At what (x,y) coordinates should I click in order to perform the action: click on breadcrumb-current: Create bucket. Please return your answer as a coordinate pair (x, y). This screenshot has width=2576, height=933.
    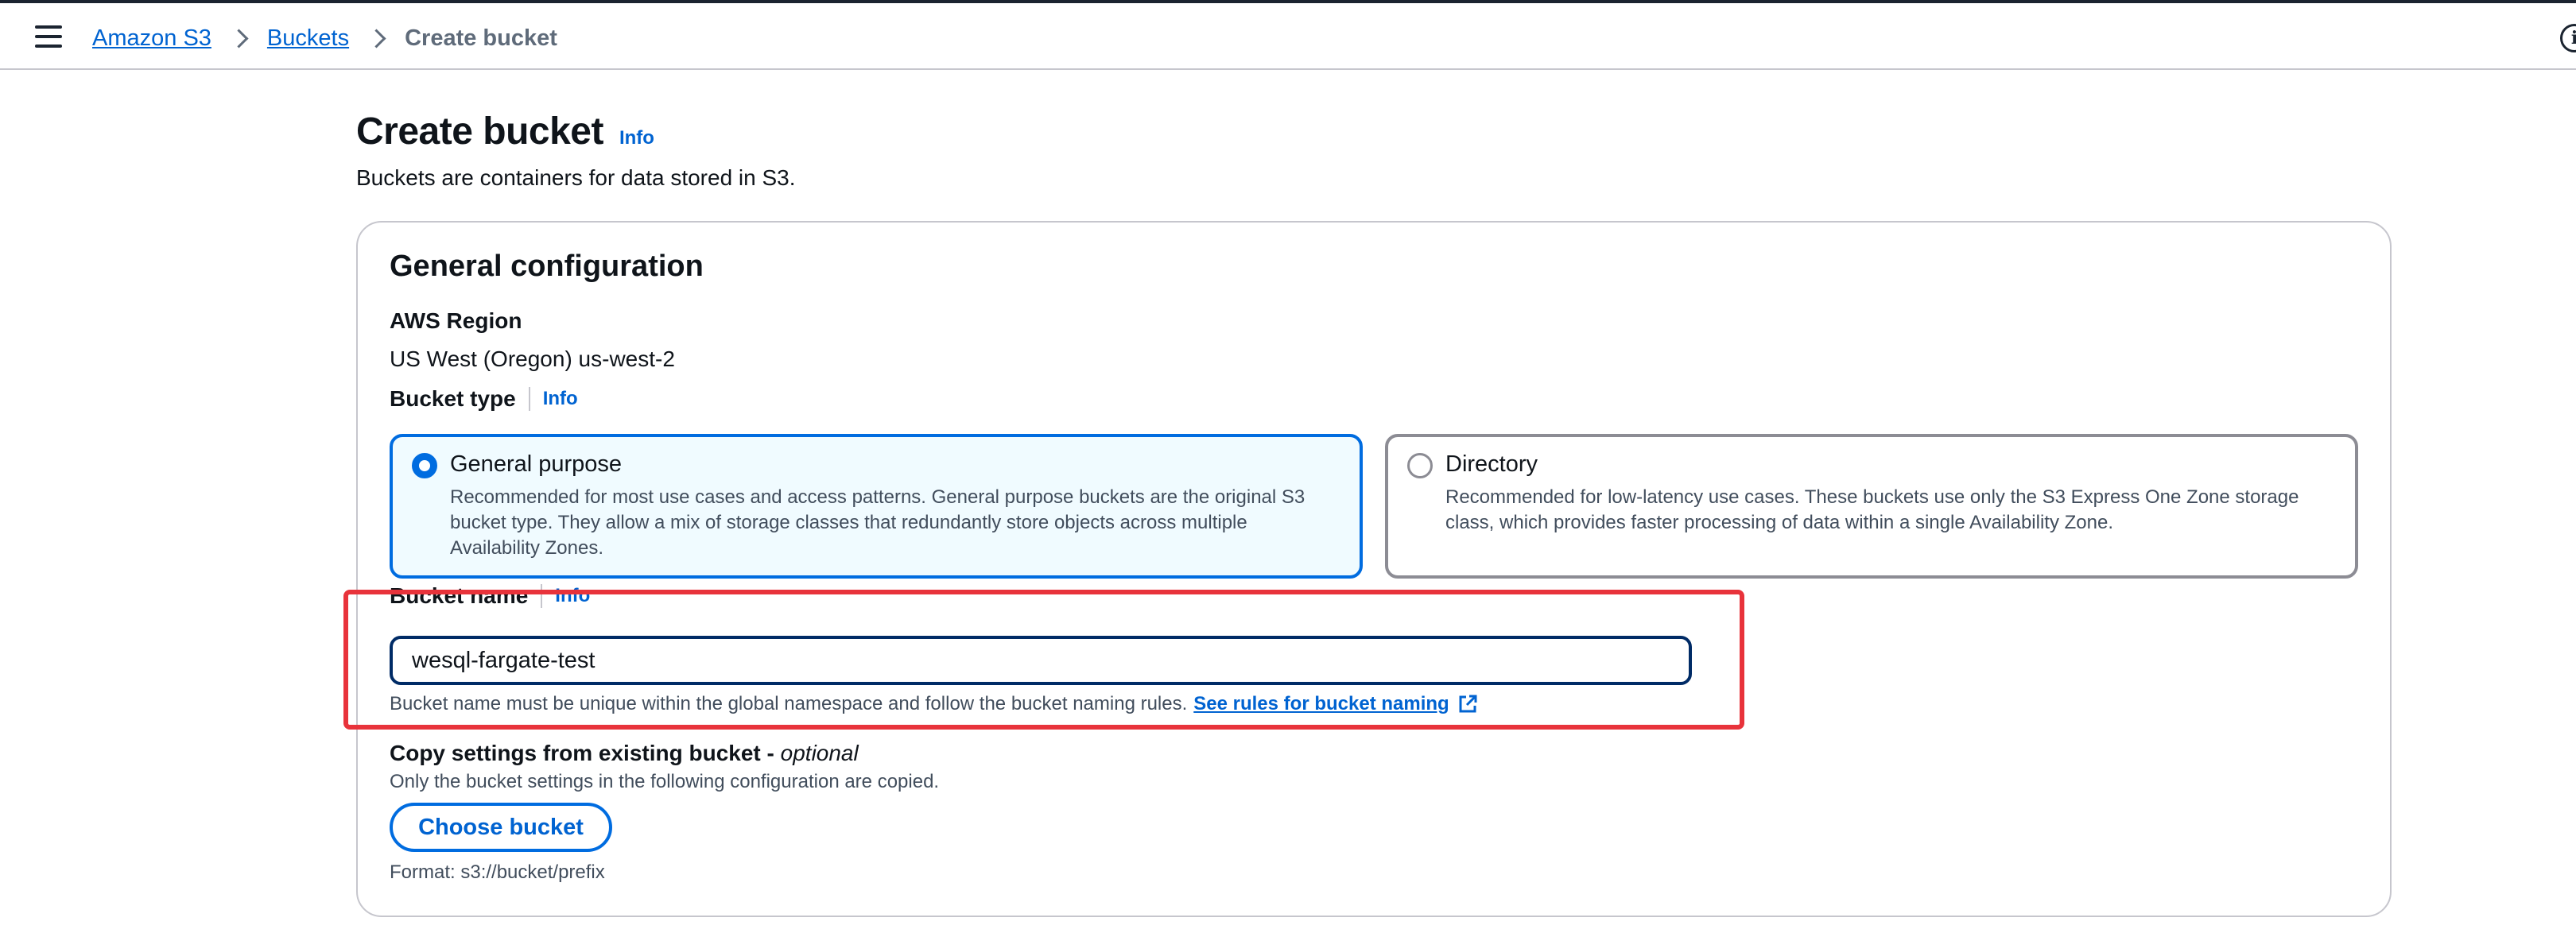
    Looking at the image, I should click on (481, 38).